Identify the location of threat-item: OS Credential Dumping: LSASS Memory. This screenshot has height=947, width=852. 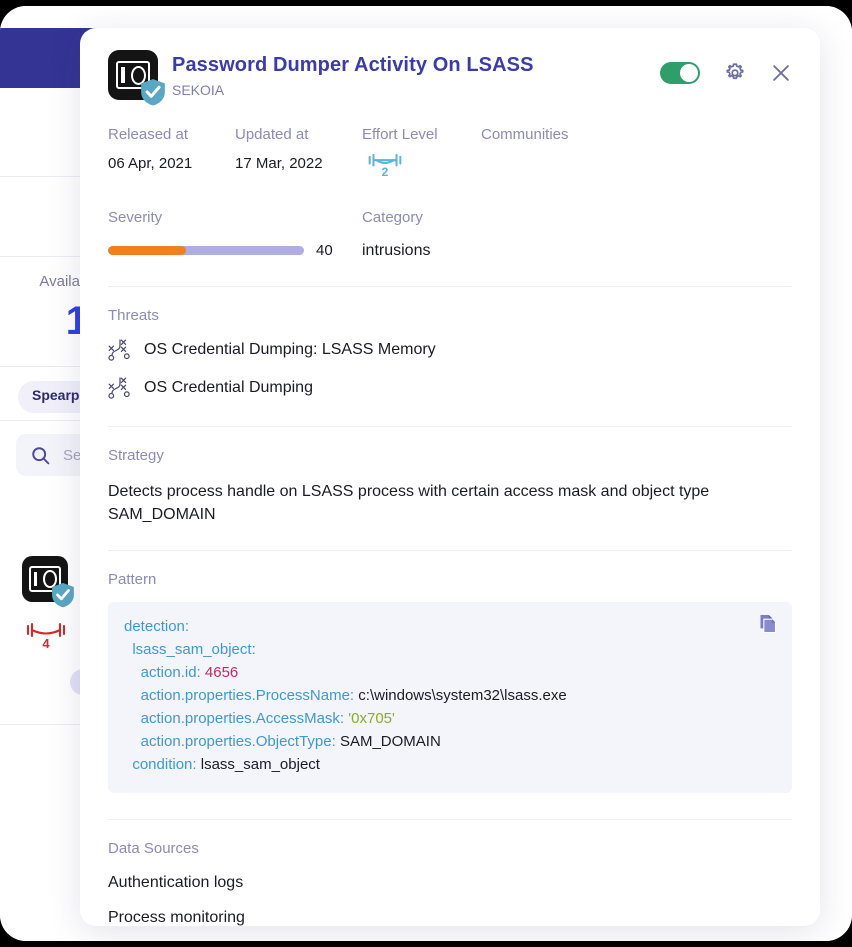
(450, 350).